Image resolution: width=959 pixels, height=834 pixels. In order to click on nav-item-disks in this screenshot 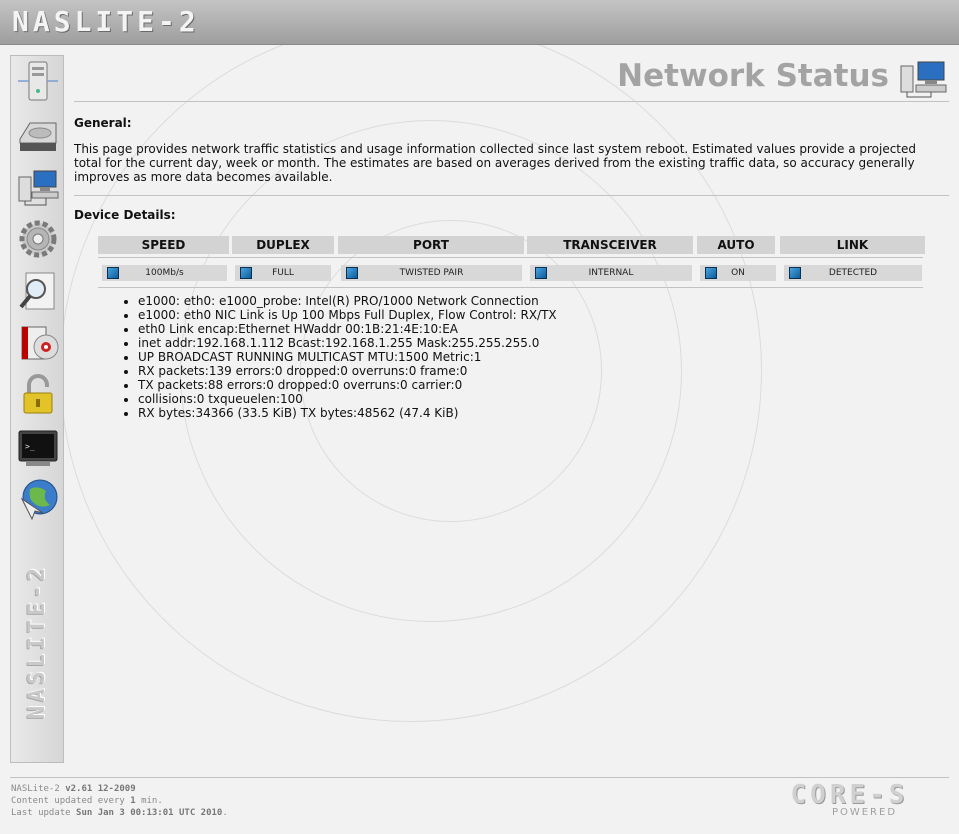, I will do `click(38, 135)`.